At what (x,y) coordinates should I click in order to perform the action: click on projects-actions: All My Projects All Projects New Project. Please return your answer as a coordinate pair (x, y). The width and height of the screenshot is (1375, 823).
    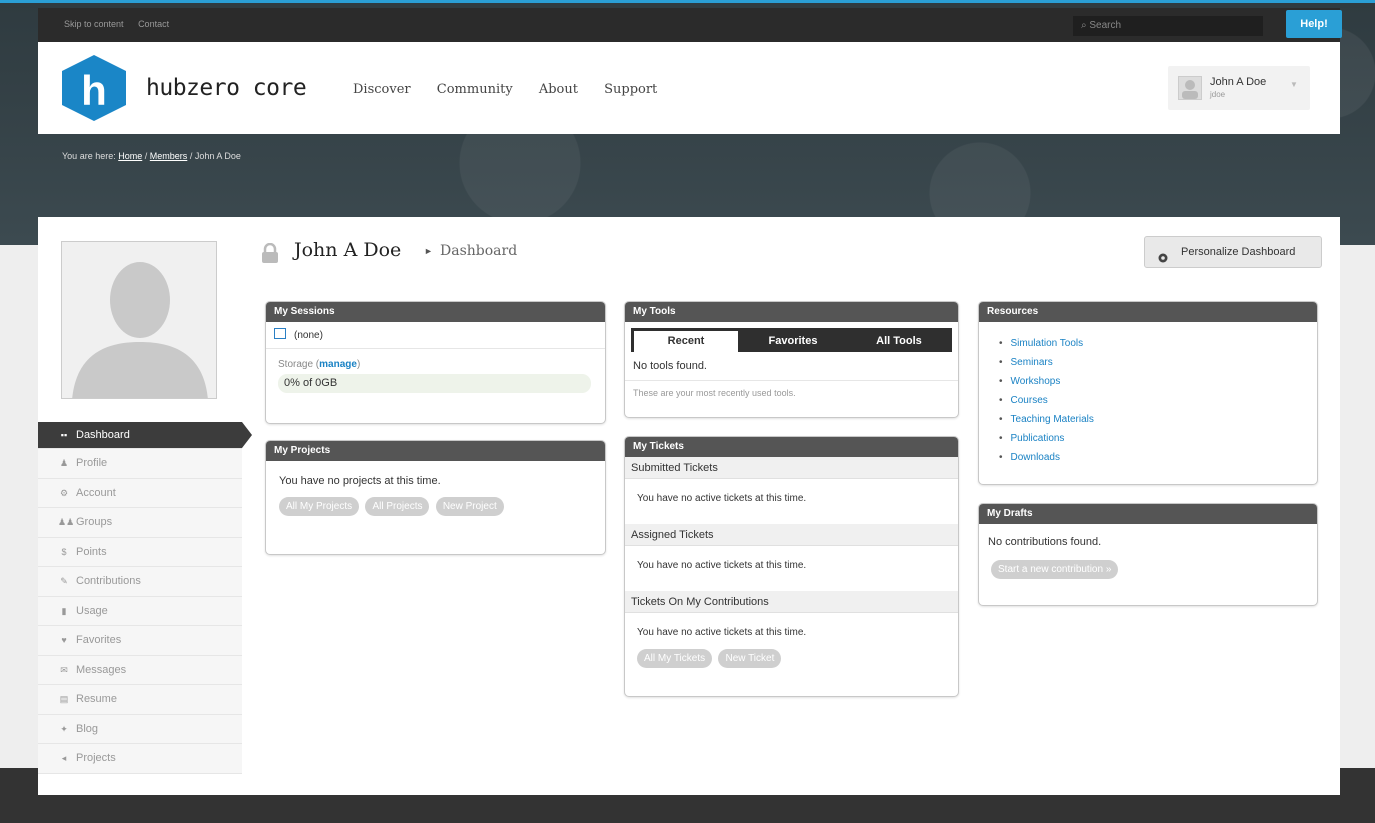
    Looking at the image, I should click on (435, 501).